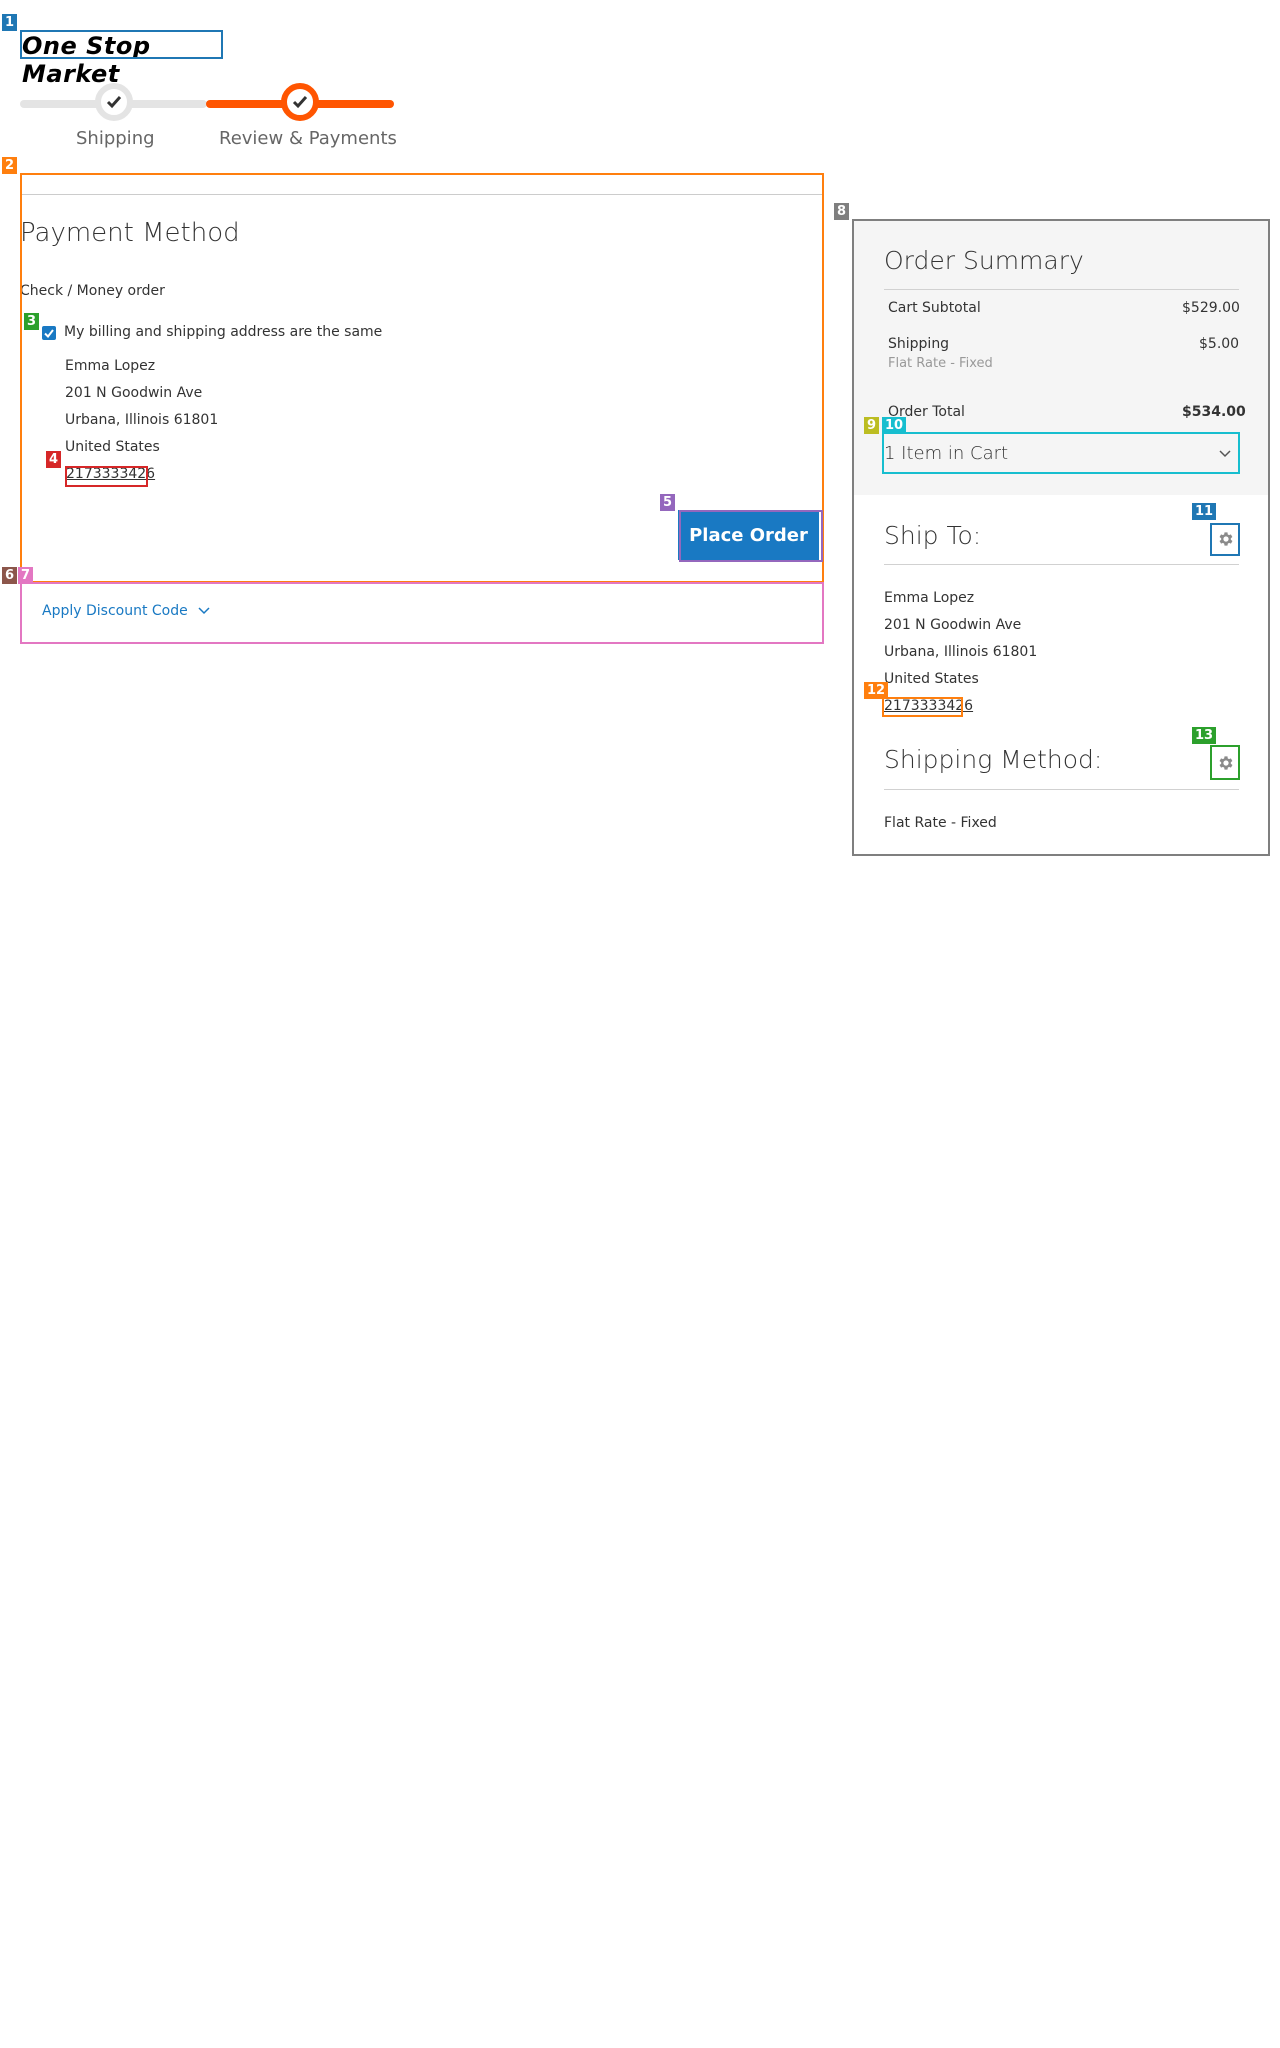  Describe the element at coordinates (422, 194) in the screenshot. I see `payment-top-divider` at that location.